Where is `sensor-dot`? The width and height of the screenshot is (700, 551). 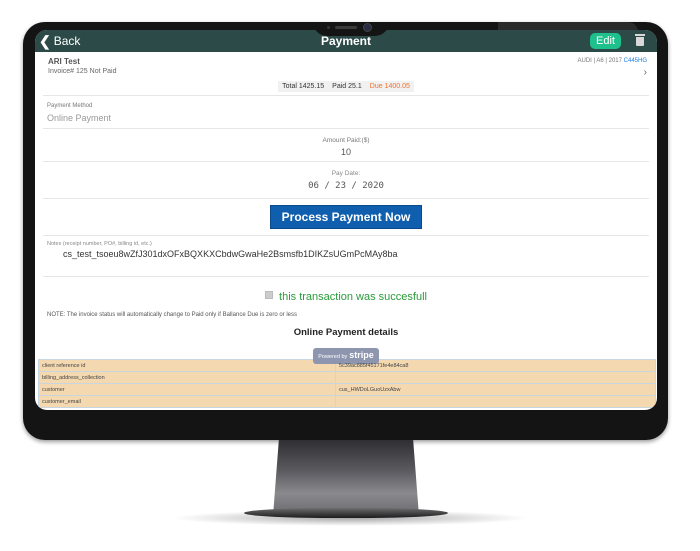 sensor-dot is located at coordinates (328, 27).